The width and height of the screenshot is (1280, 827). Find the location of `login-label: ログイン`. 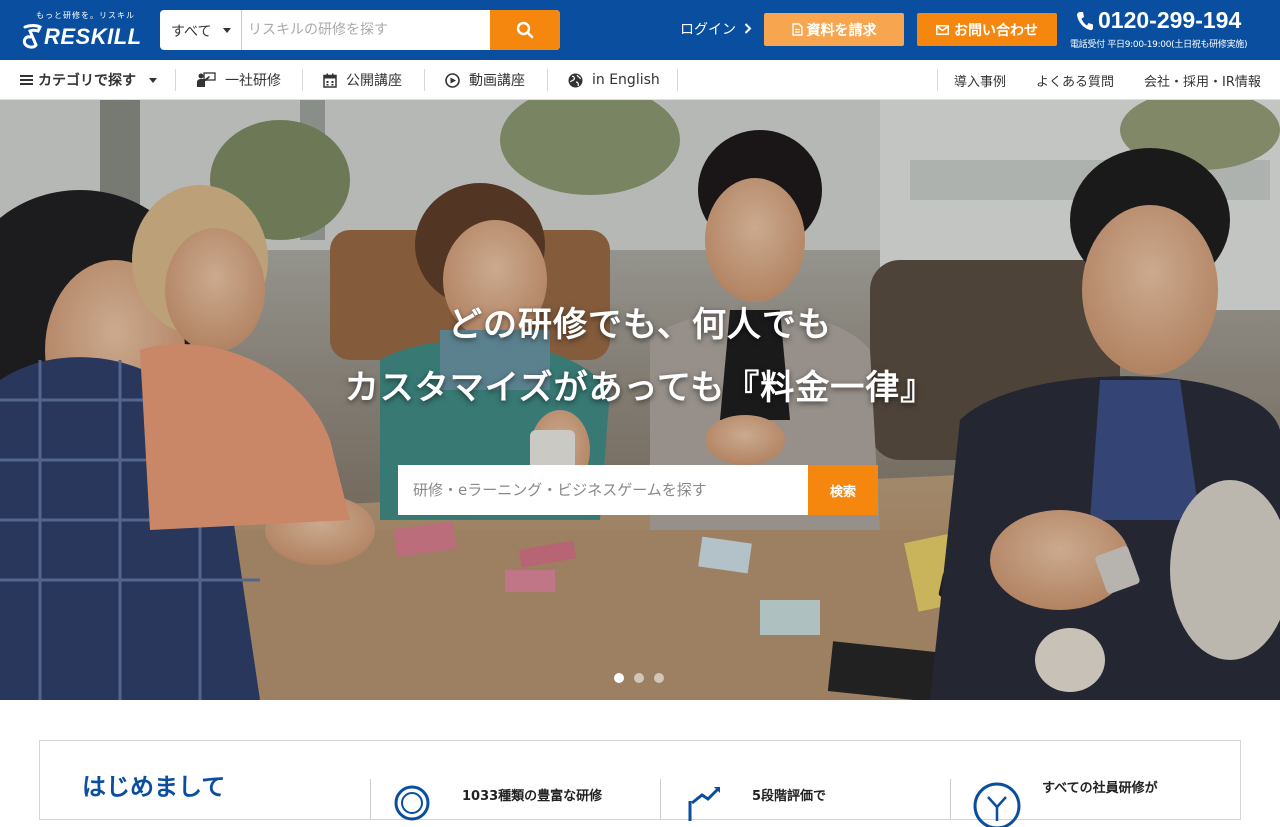

login-label: ログイン is located at coordinates (708, 30).